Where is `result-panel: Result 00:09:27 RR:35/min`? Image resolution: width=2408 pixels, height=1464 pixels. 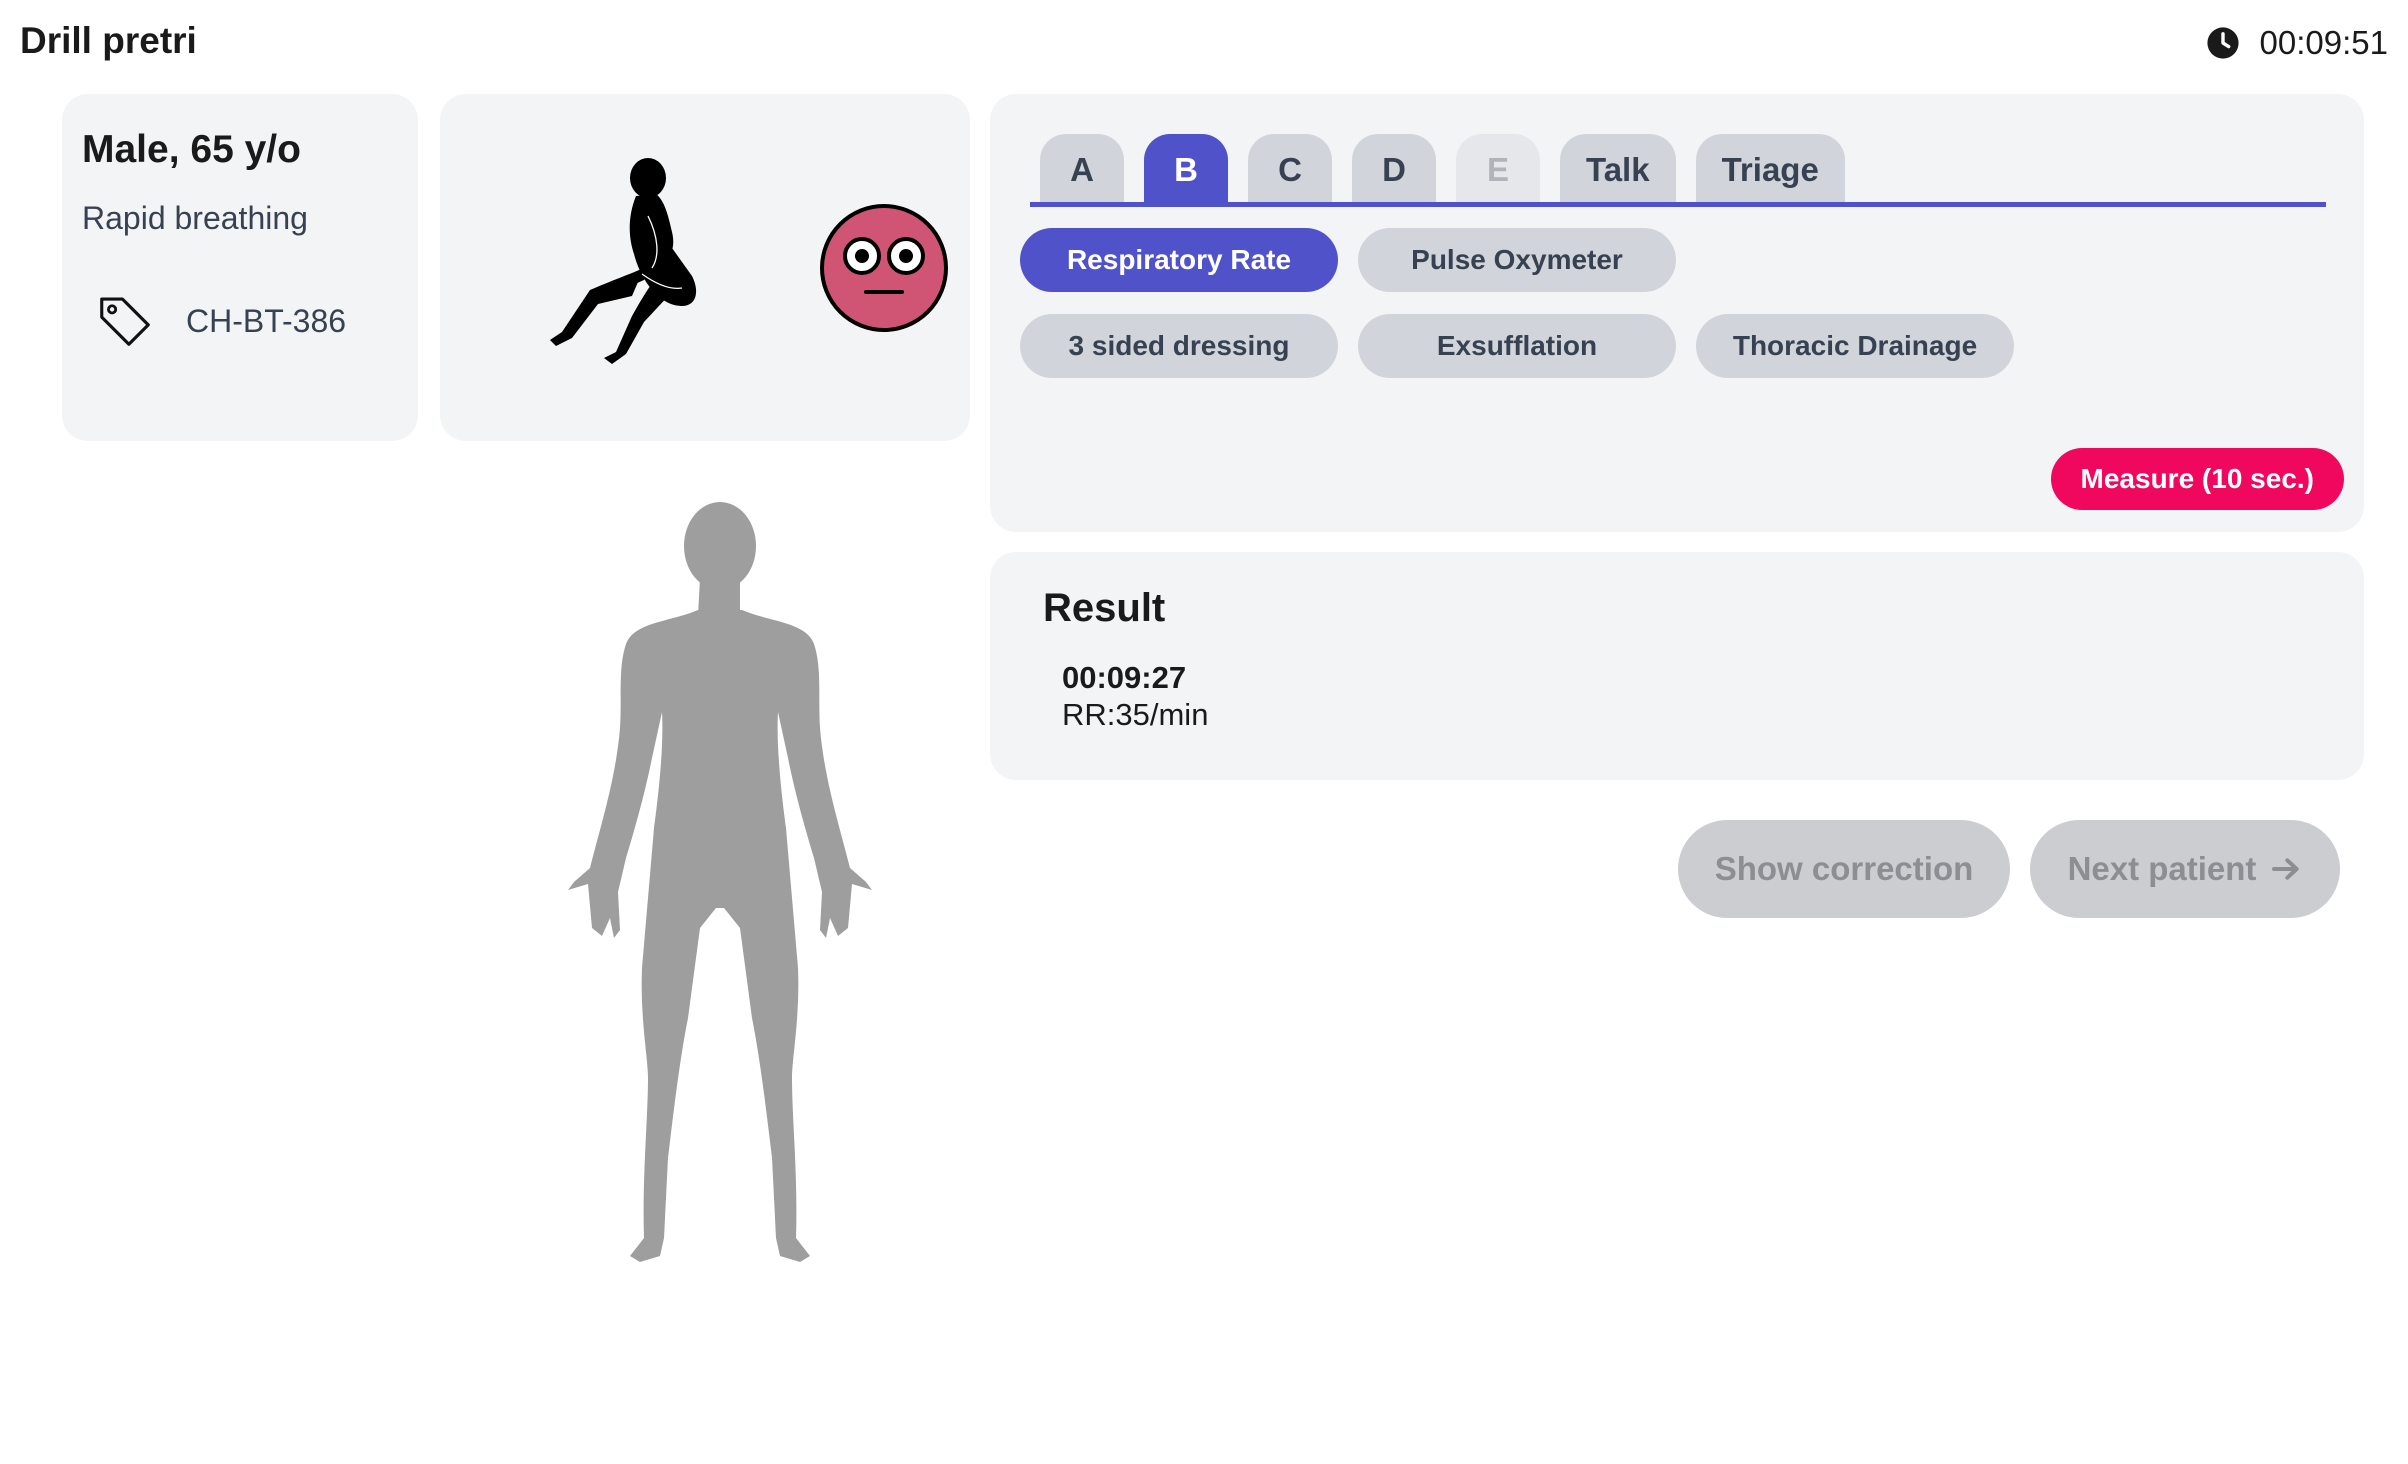 result-panel: Result 00:09:27 RR:35/min is located at coordinates (1677, 666).